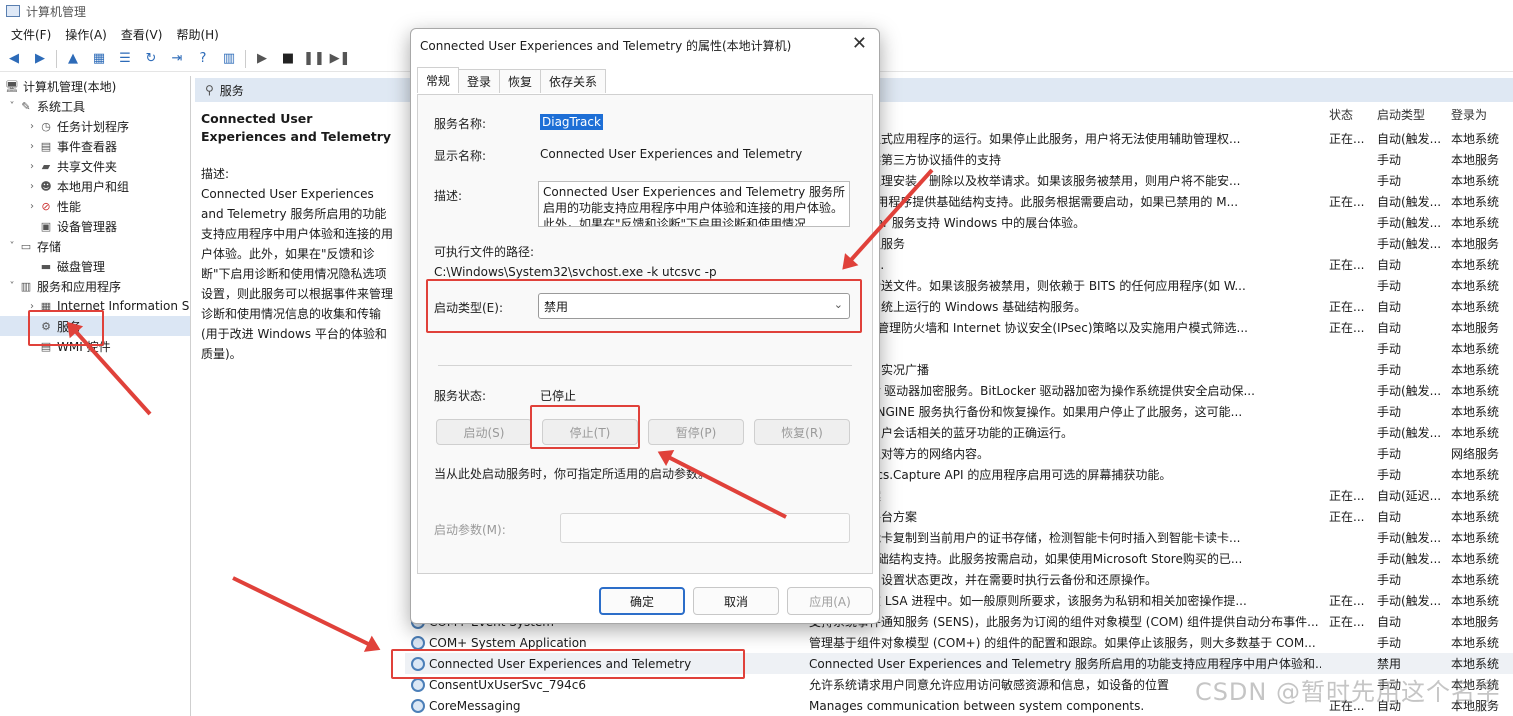  What do you see at coordinates (983, 580) in the screenshot?
I see `service-description: 解应用程序和设置状态更改，并在需要时执行云备份和还原操作。` at bounding box center [983, 580].